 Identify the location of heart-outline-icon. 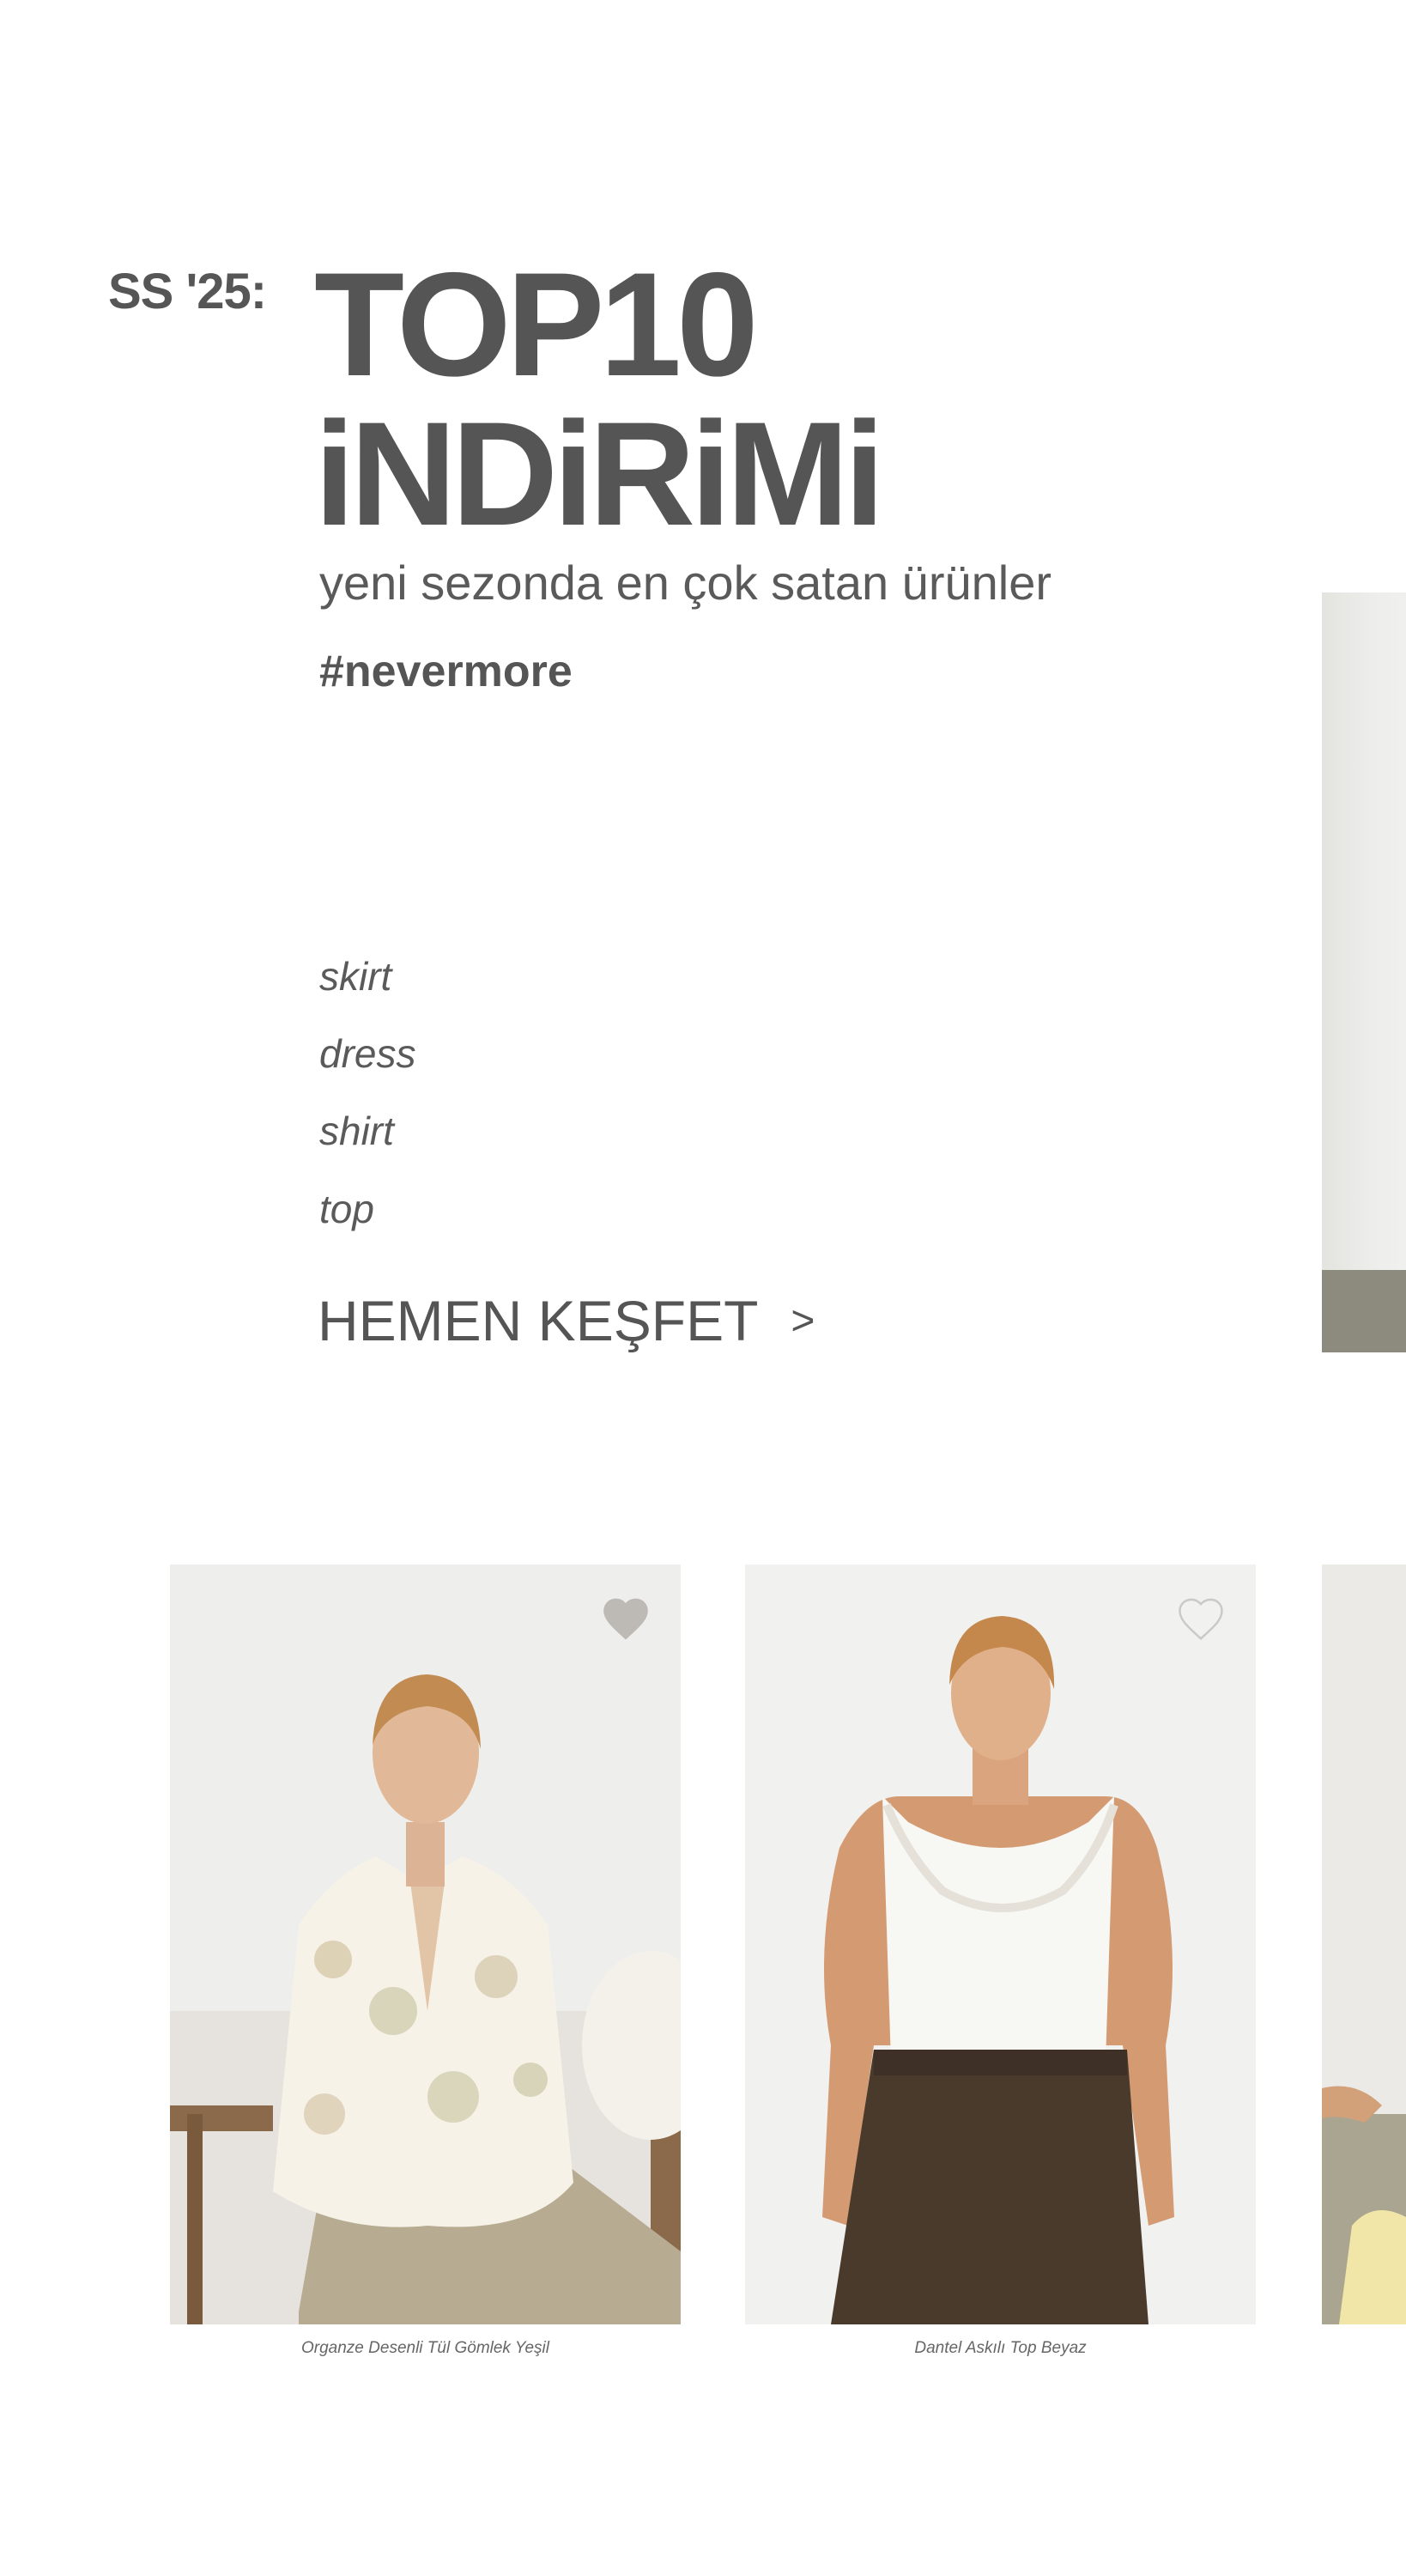
(1201, 1619).